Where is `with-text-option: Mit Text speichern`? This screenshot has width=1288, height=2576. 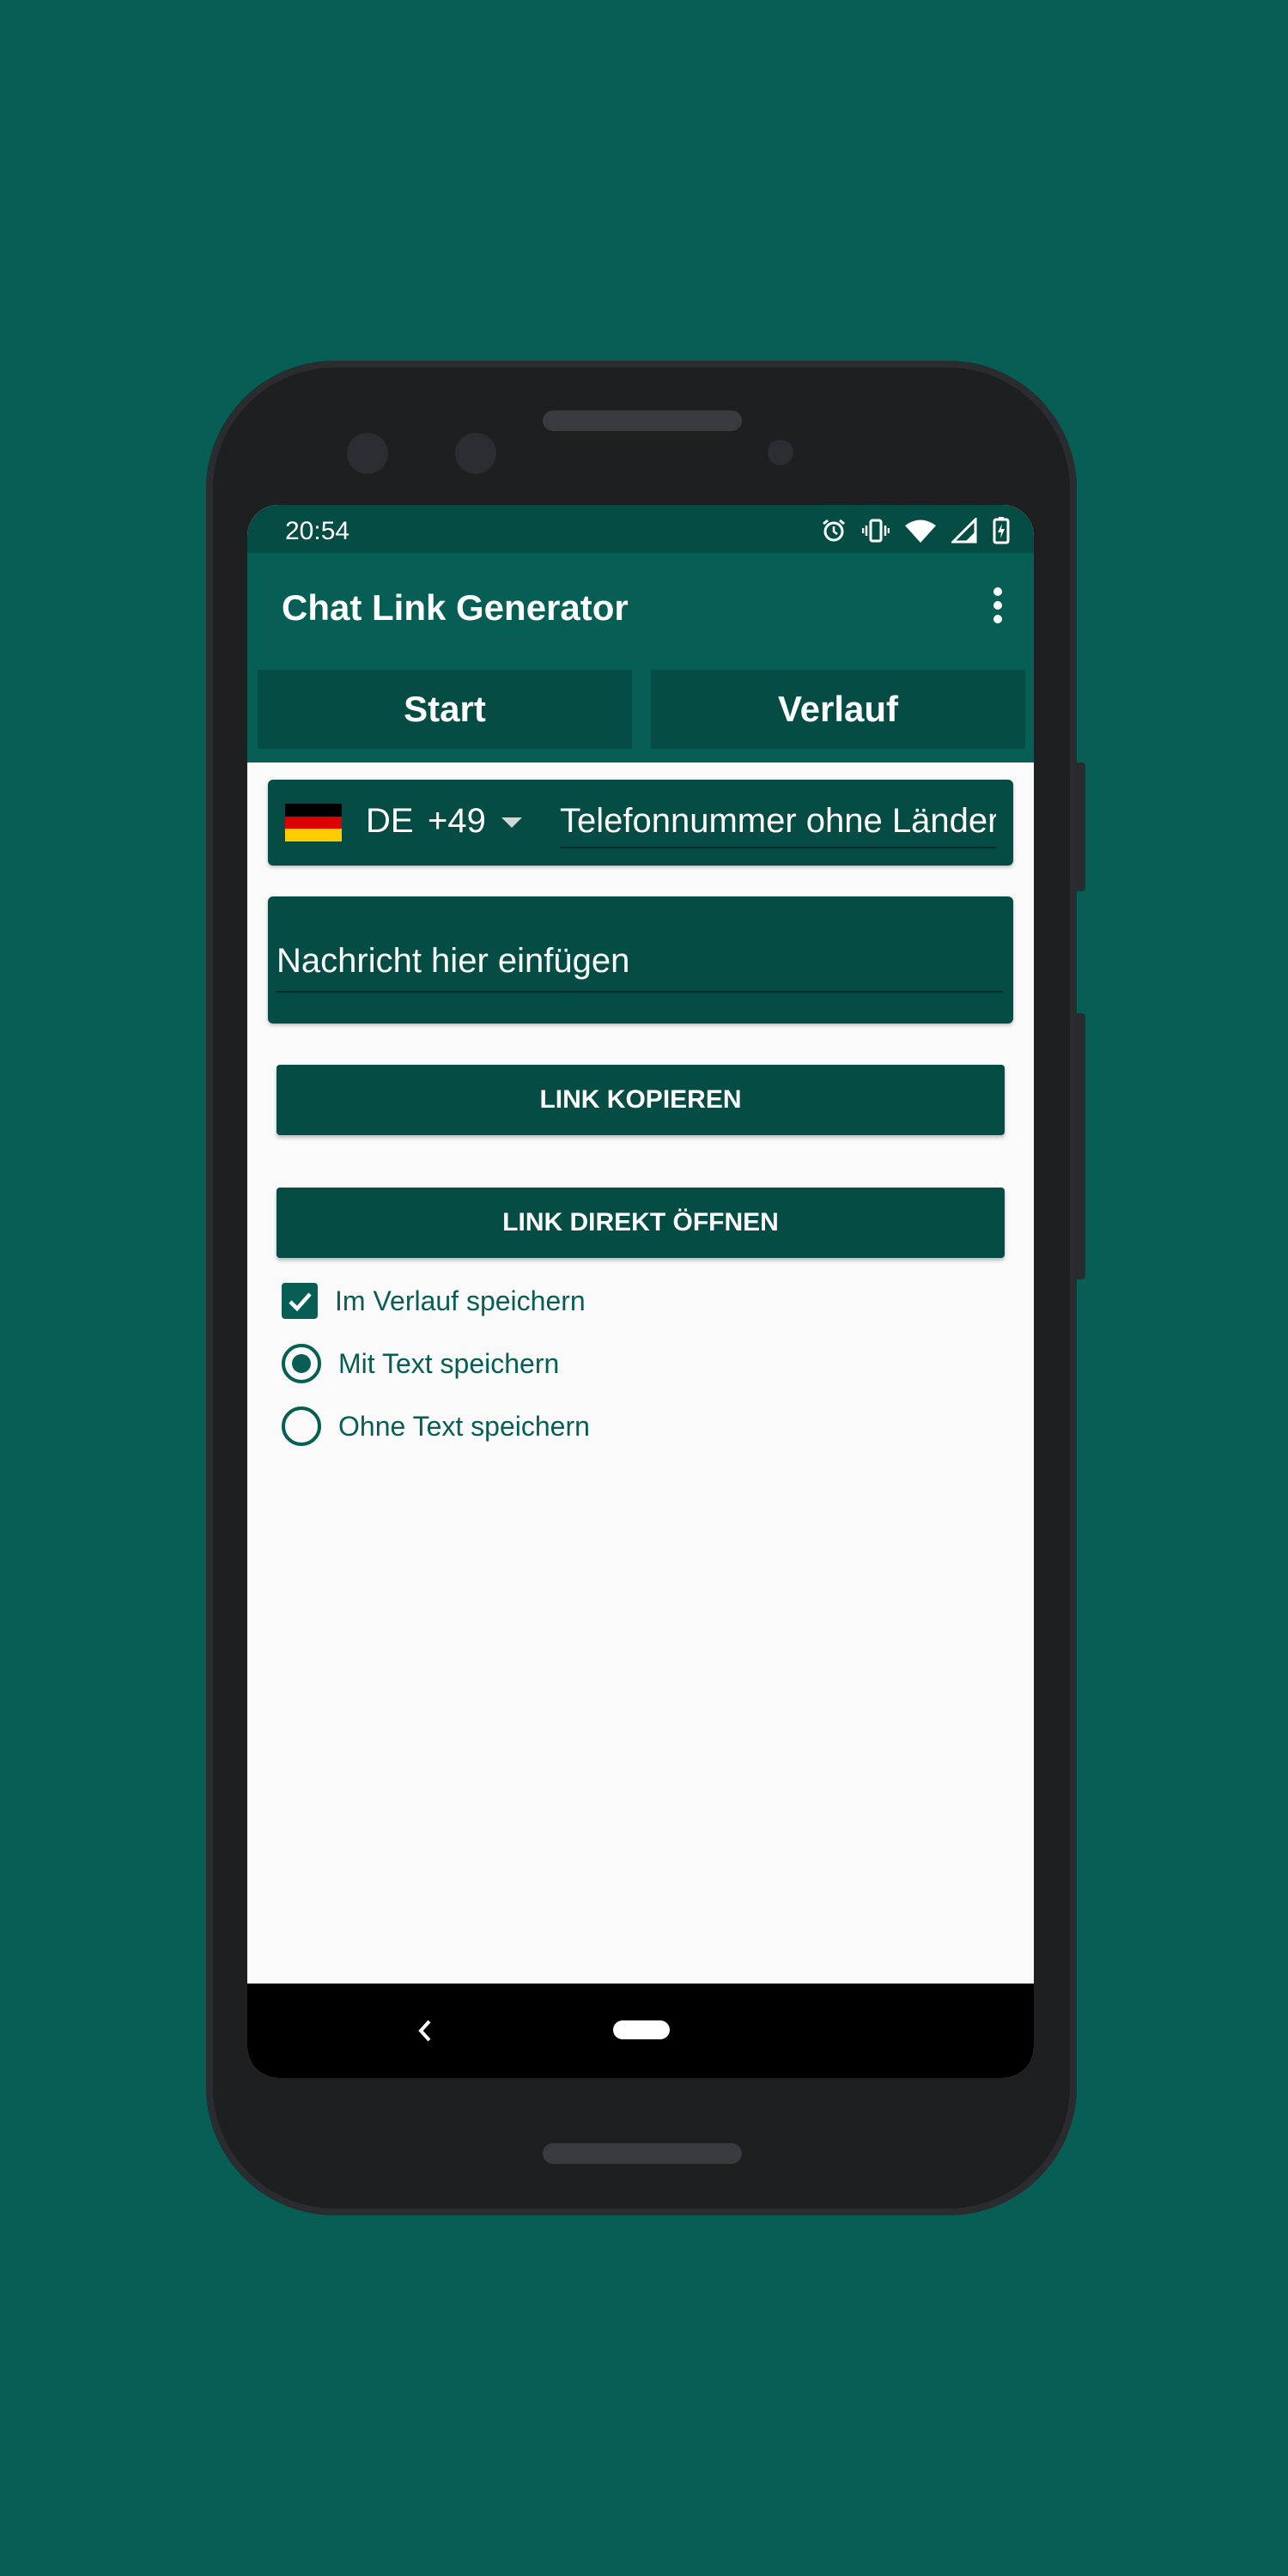 with-text-option: Mit Text speichern is located at coordinates (420, 1363).